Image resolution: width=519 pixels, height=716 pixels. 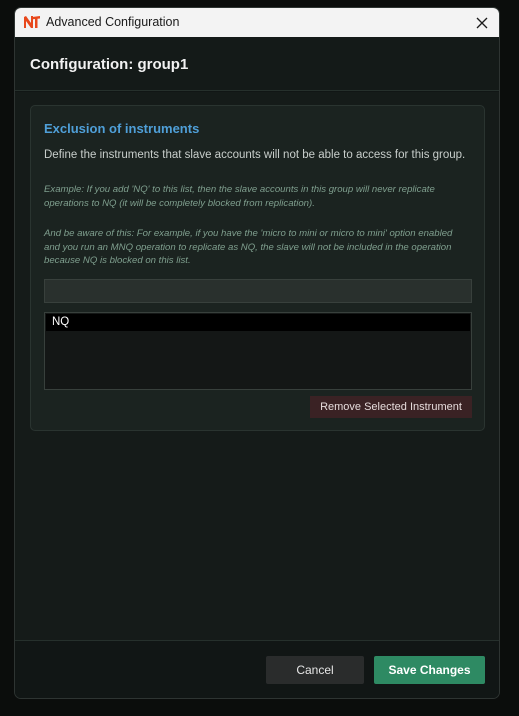 What do you see at coordinates (109, 64) in the screenshot?
I see `page-title: Configuration: group1` at bounding box center [109, 64].